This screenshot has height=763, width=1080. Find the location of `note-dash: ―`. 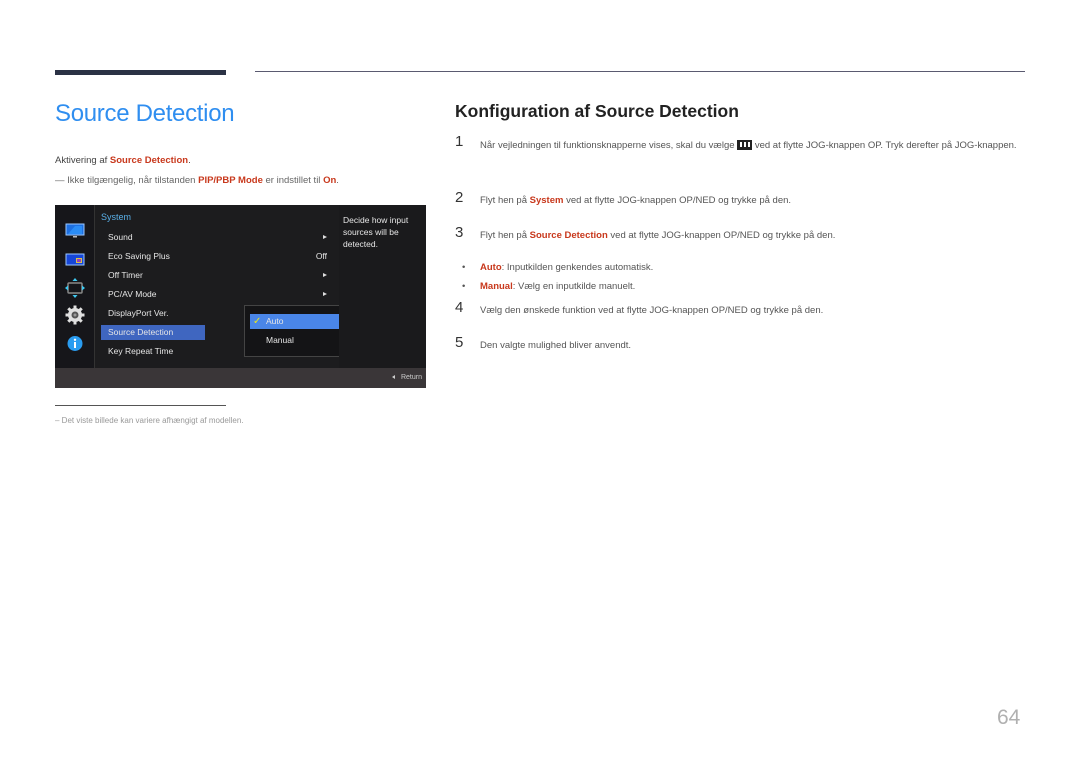

note-dash: ― is located at coordinates (60, 180).